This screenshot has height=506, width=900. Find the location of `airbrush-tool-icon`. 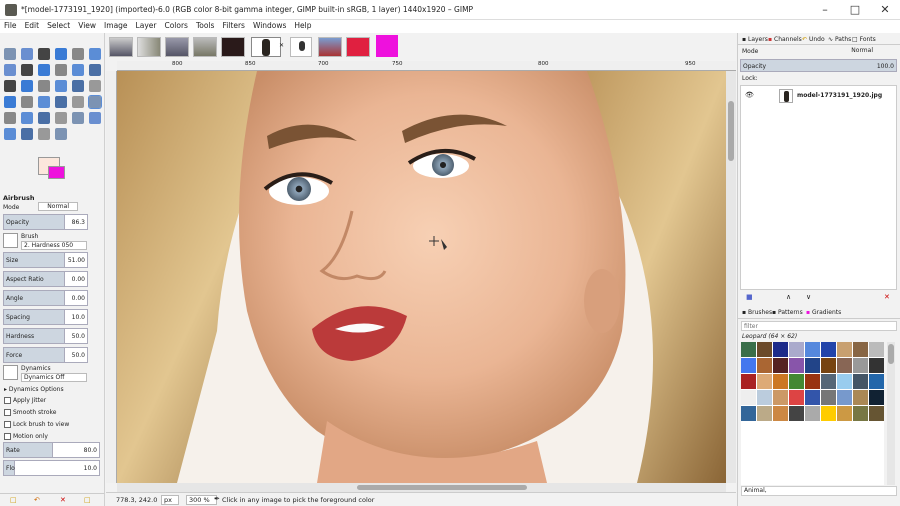

airbrush-tool-icon is located at coordinates (95, 102).